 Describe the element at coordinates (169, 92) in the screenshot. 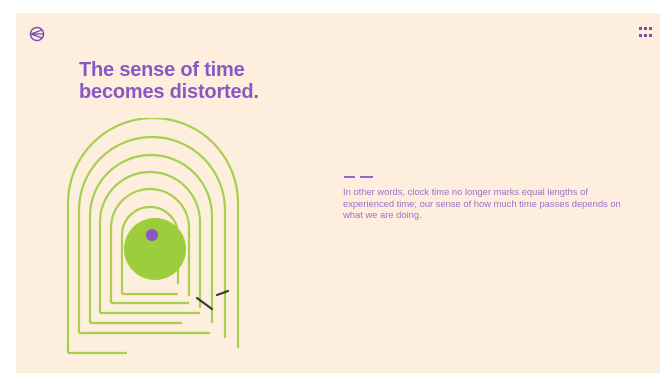

I see `title-line-2: becomes distorted.` at that location.